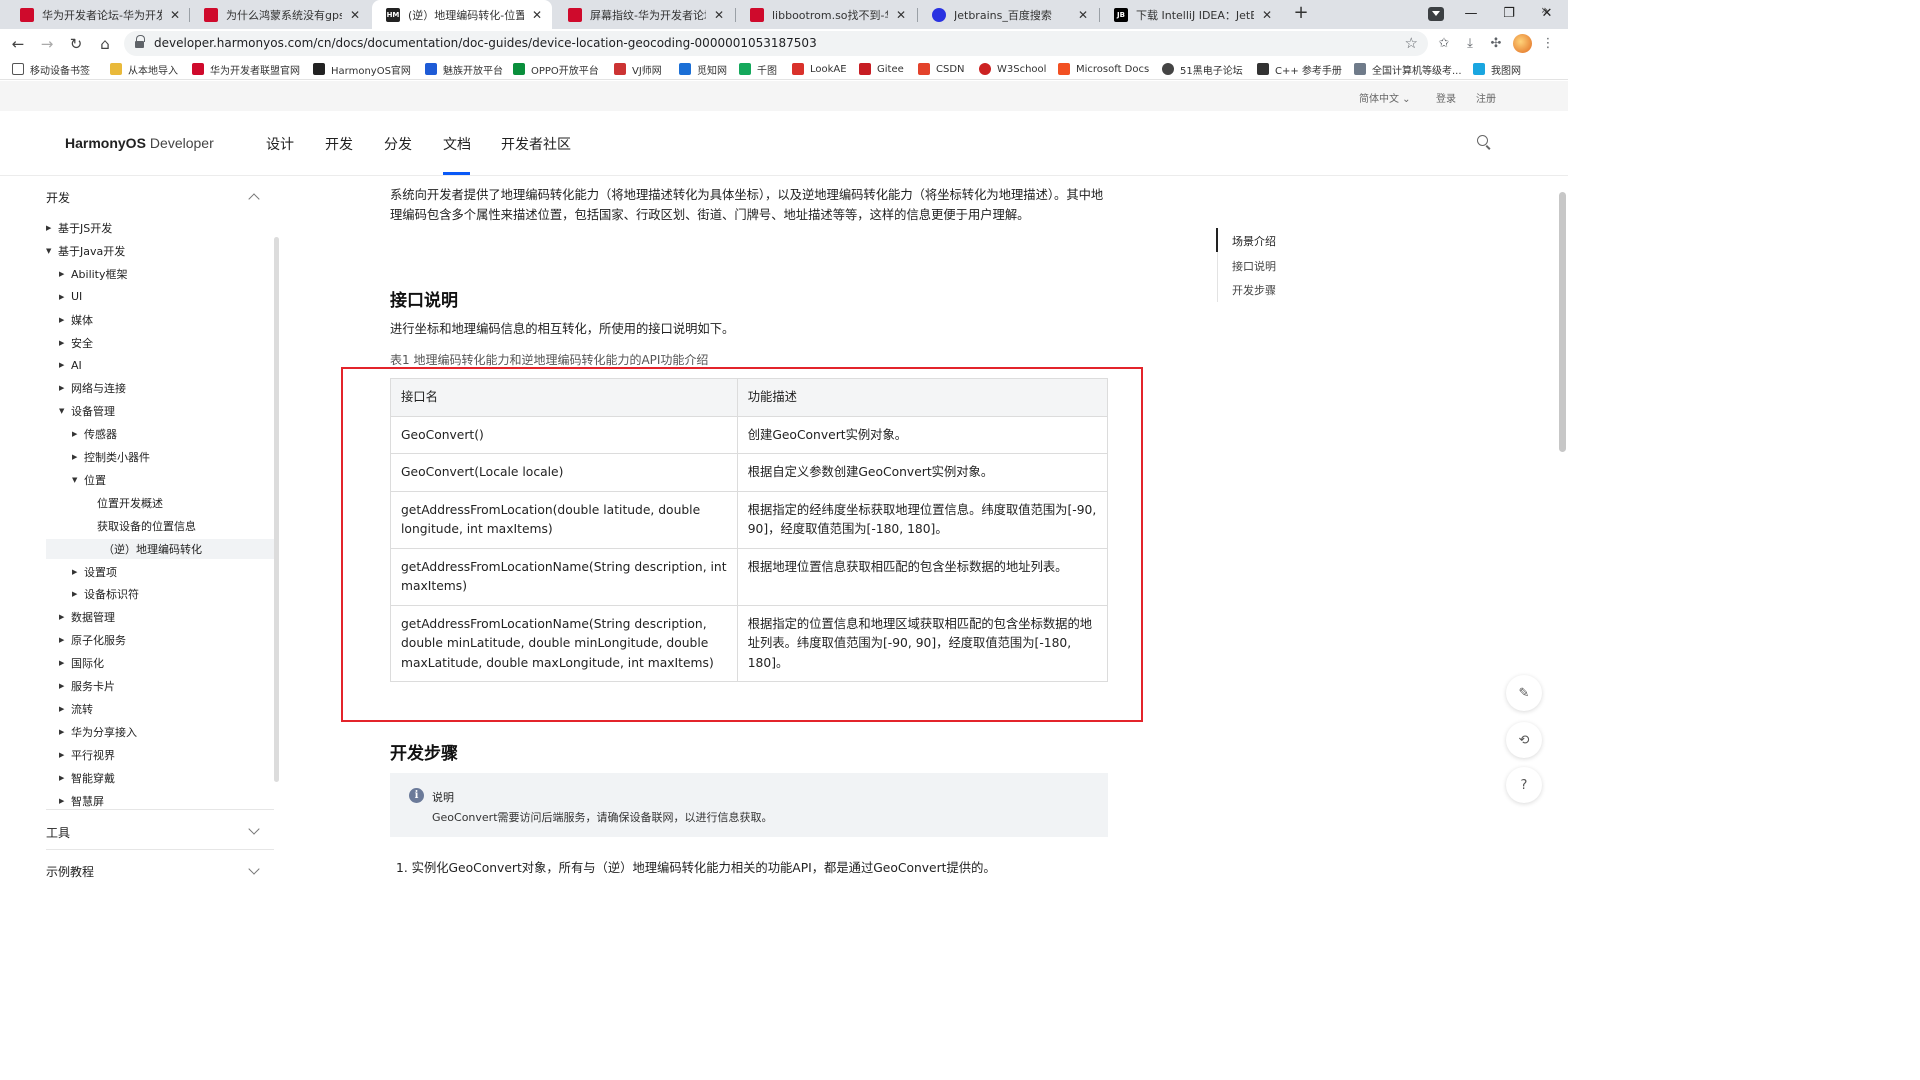  I want to click on bookmarks-overflow-icon: », so click(1544, 10).